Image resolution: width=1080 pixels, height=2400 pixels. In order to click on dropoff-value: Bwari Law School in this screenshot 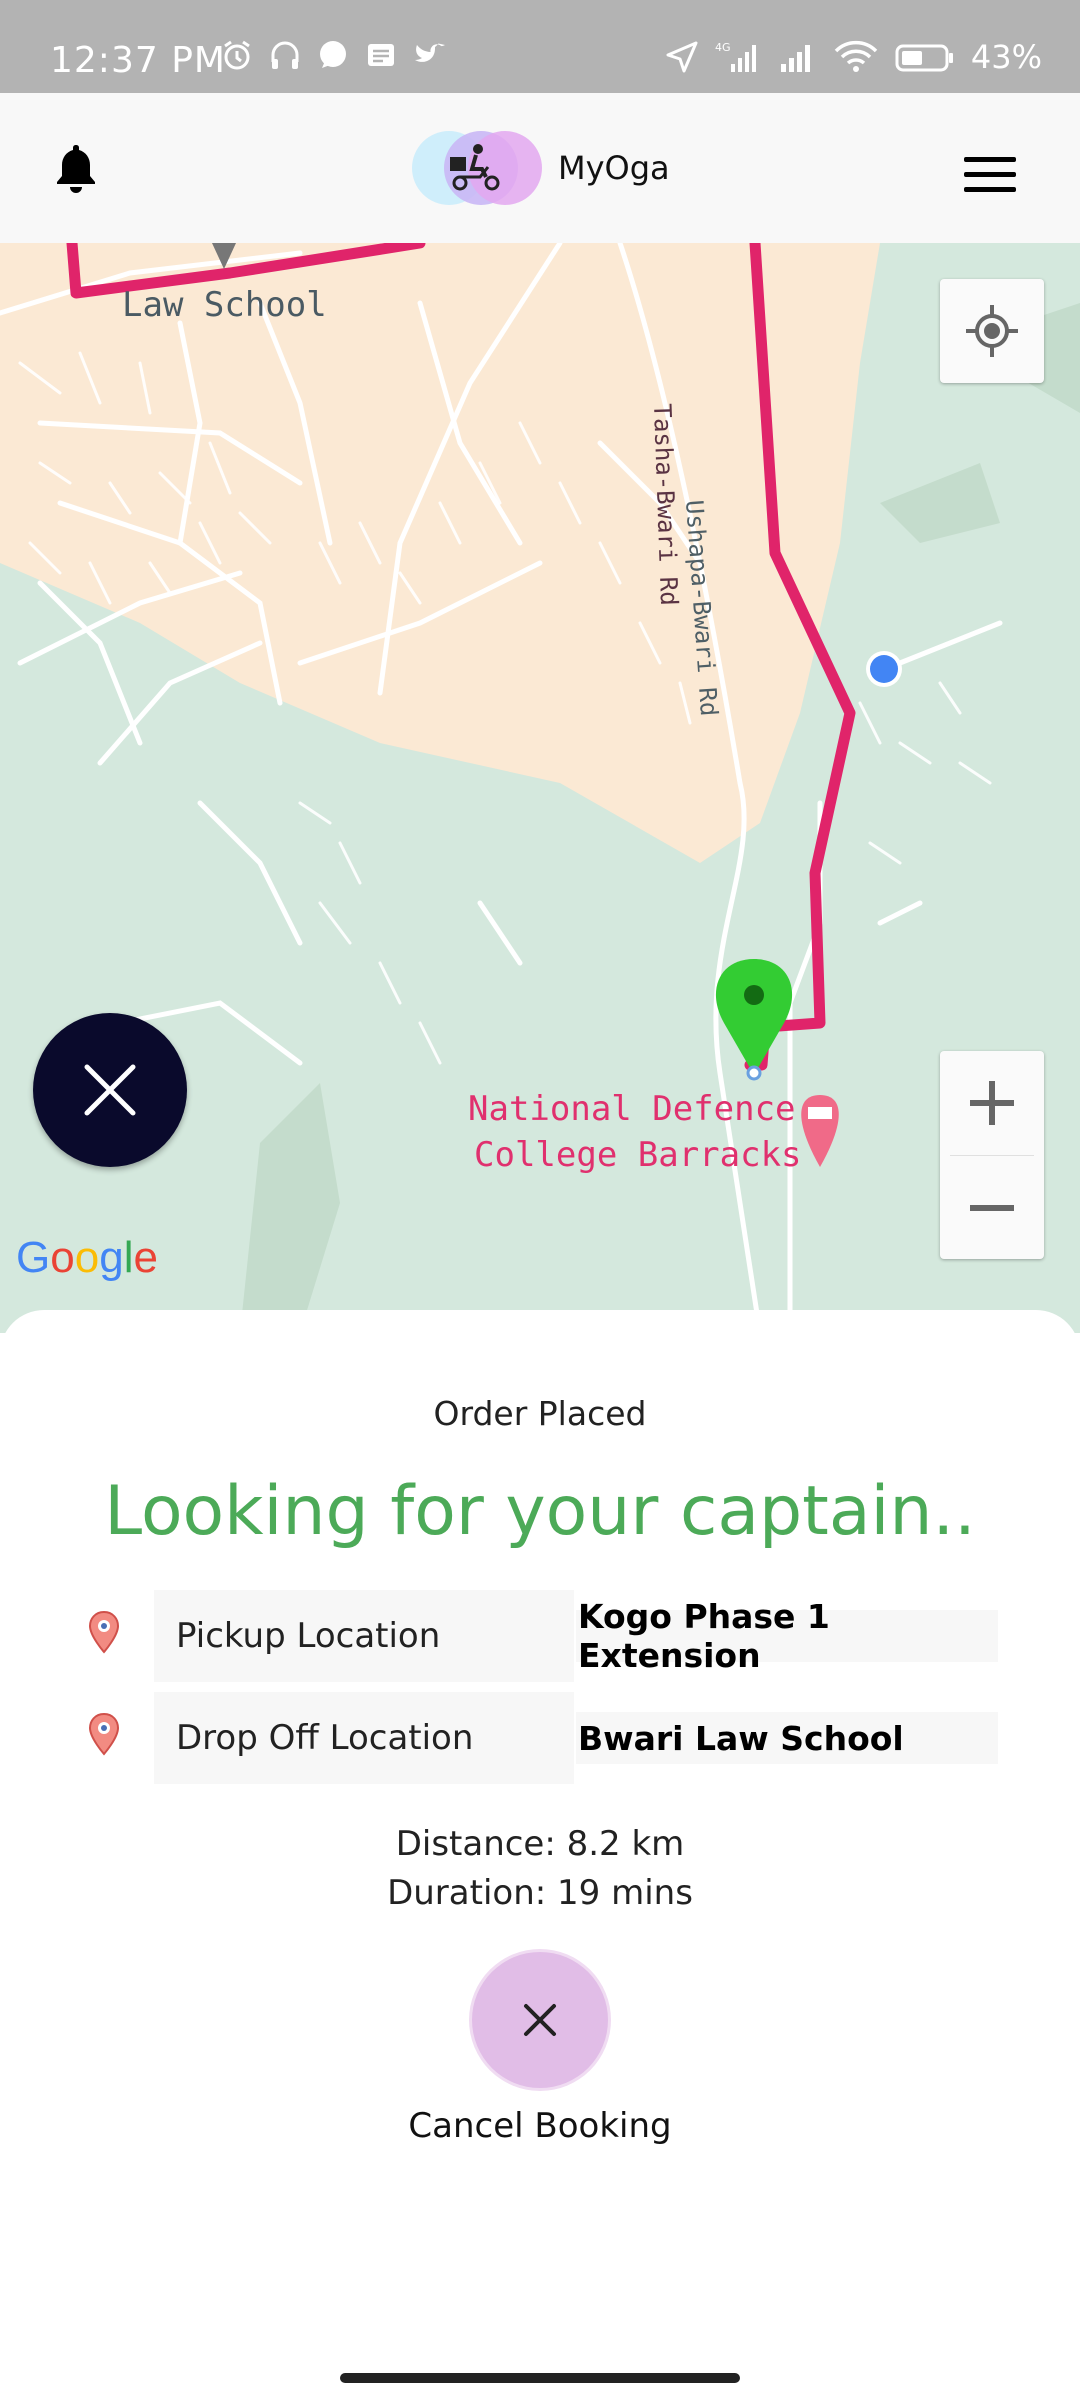, I will do `click(787, 1738)`.